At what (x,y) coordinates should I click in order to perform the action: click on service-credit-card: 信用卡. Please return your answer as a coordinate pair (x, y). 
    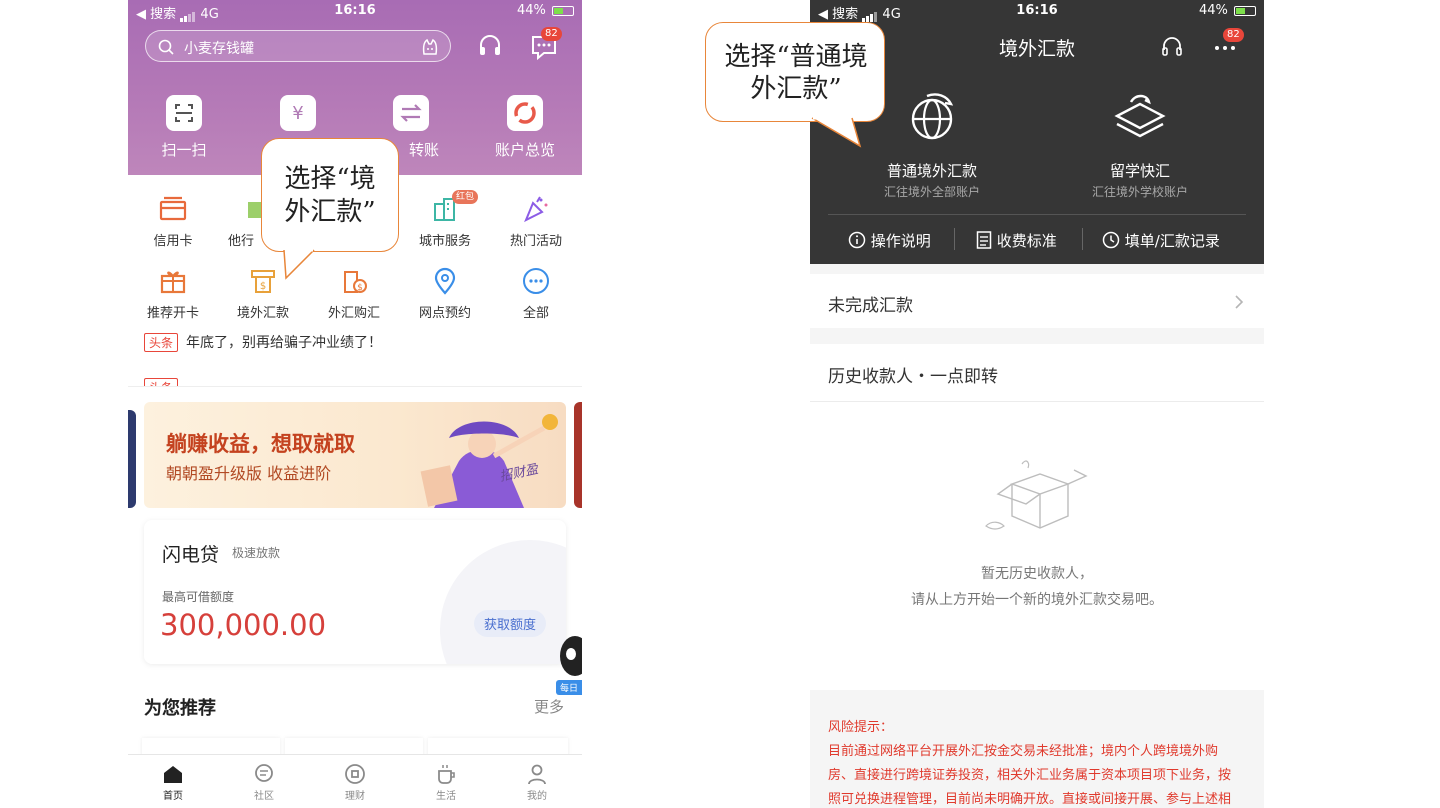
    Looking at the image, I should click on (173, 221).